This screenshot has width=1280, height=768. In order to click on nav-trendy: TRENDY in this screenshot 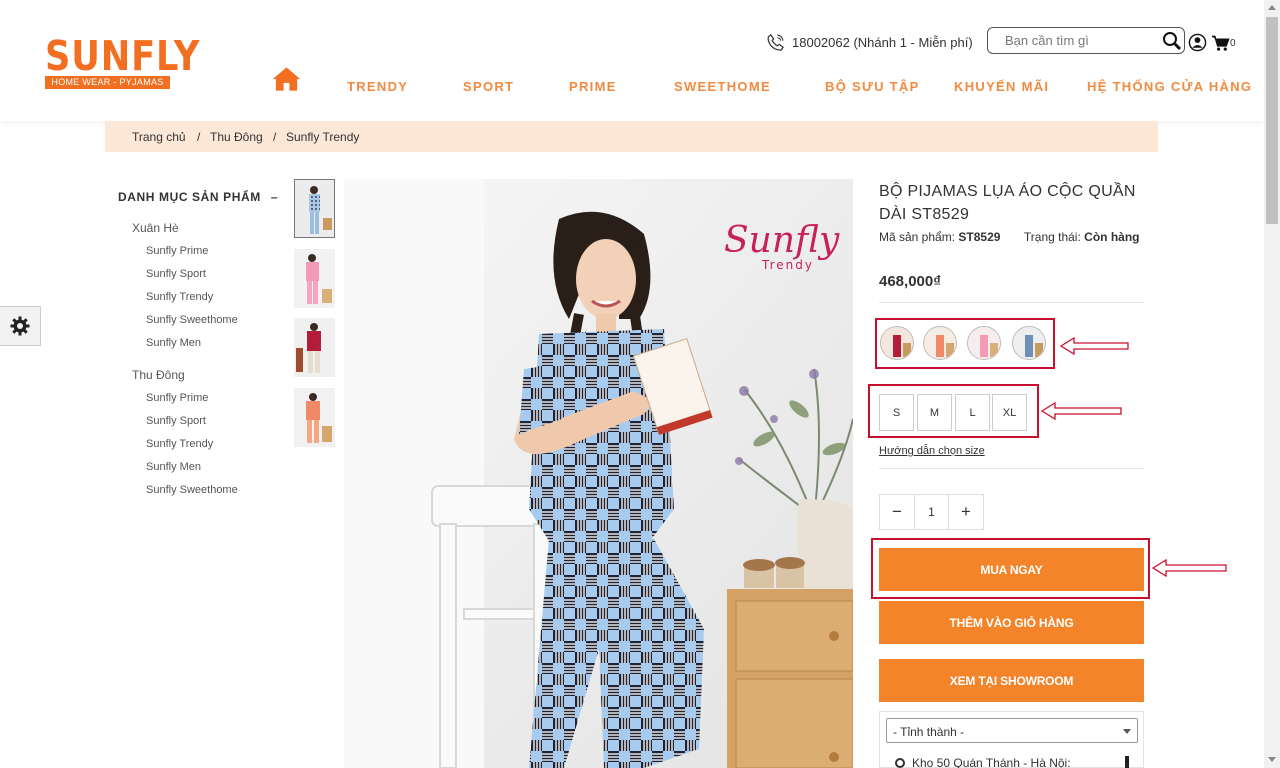, I will do `click(377, 86)`.